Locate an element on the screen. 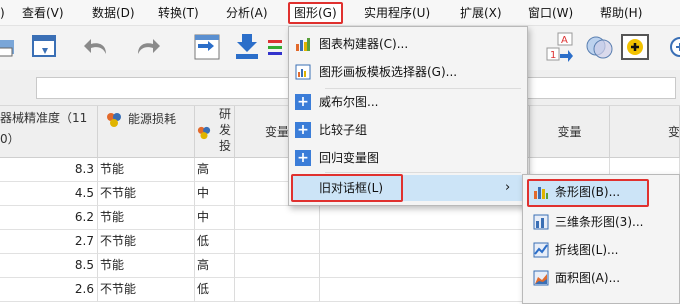 Image resolution: width=680 pixels, height=304 pixels. menu-item-regression-variable-plots: + 回归变量图 is located at coordinates (408, 158).